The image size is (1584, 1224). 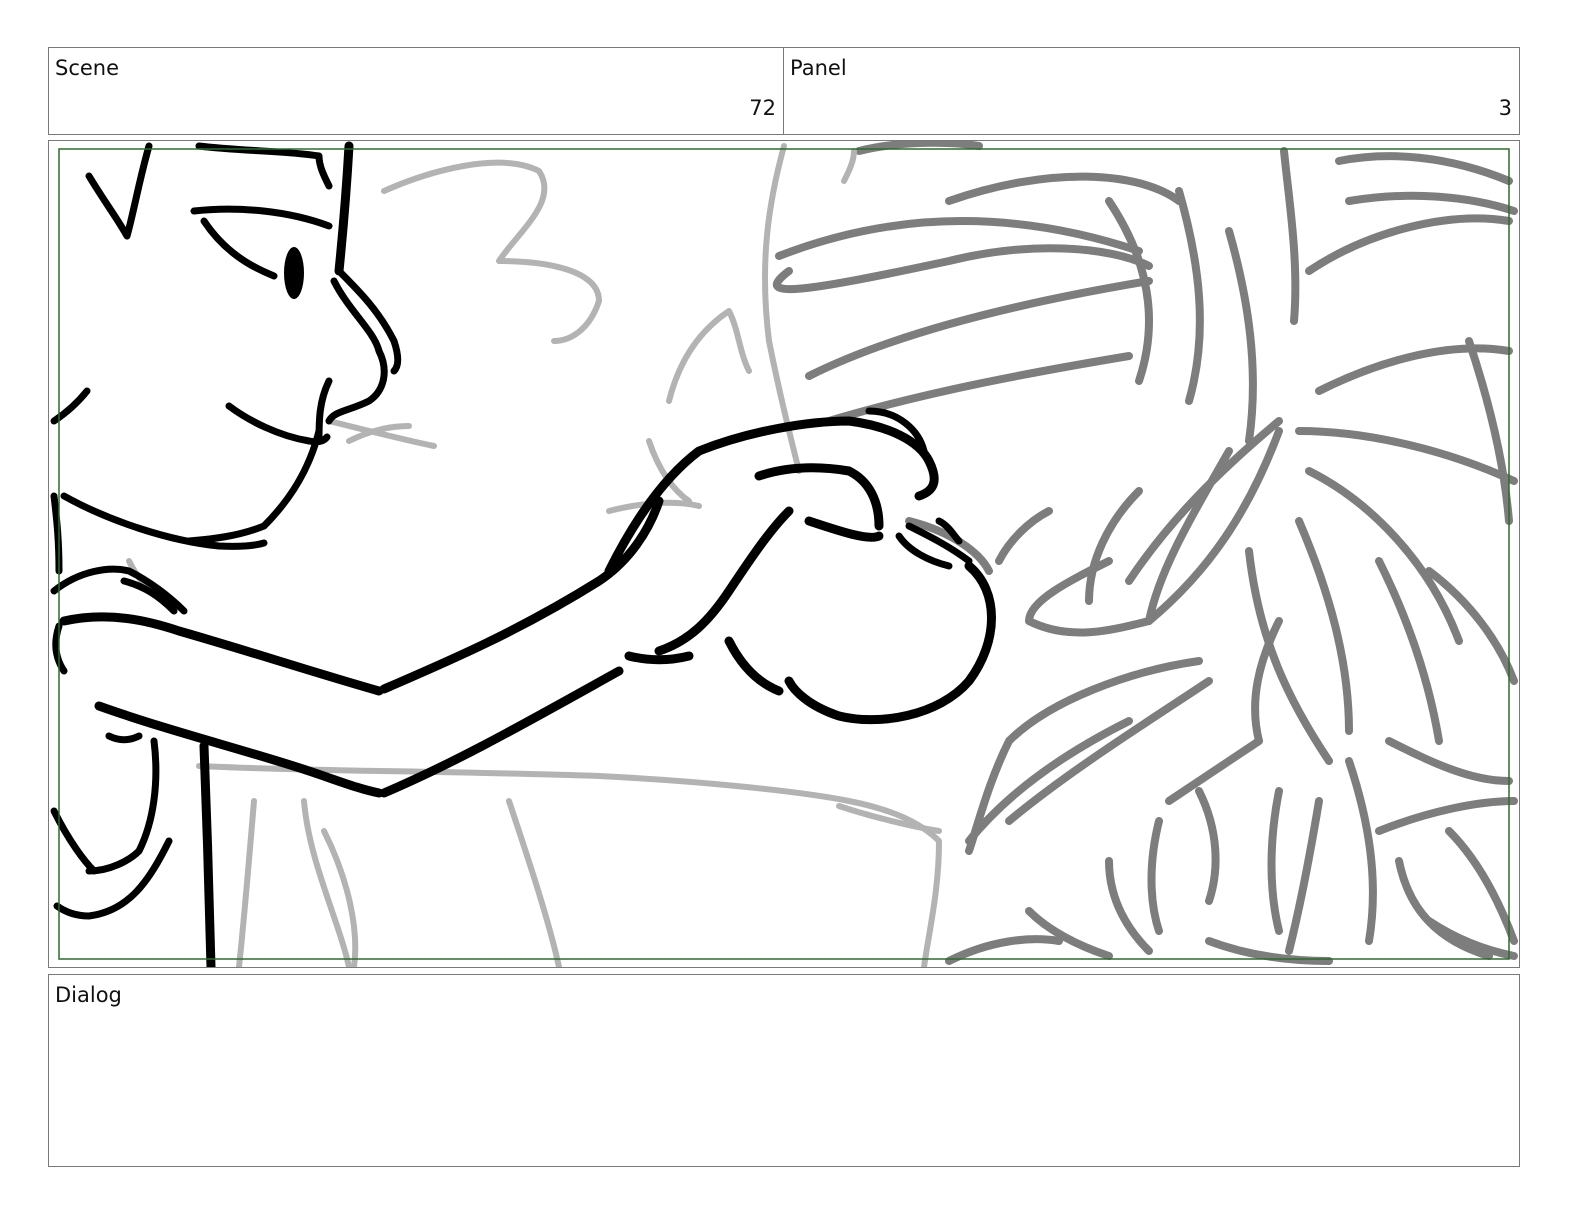 I want to click on panel-field: Panel 3, so click(x=1151, y=91).